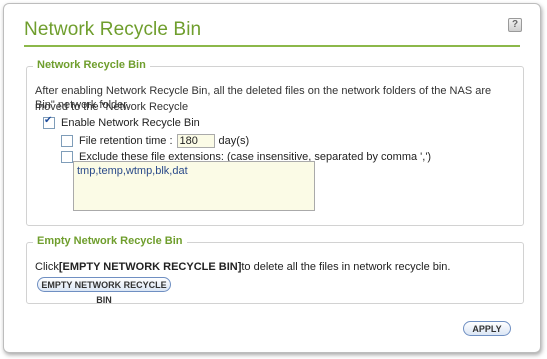  I want to click on retention-row: File retention time : 180 day(s), so click(155, 141).